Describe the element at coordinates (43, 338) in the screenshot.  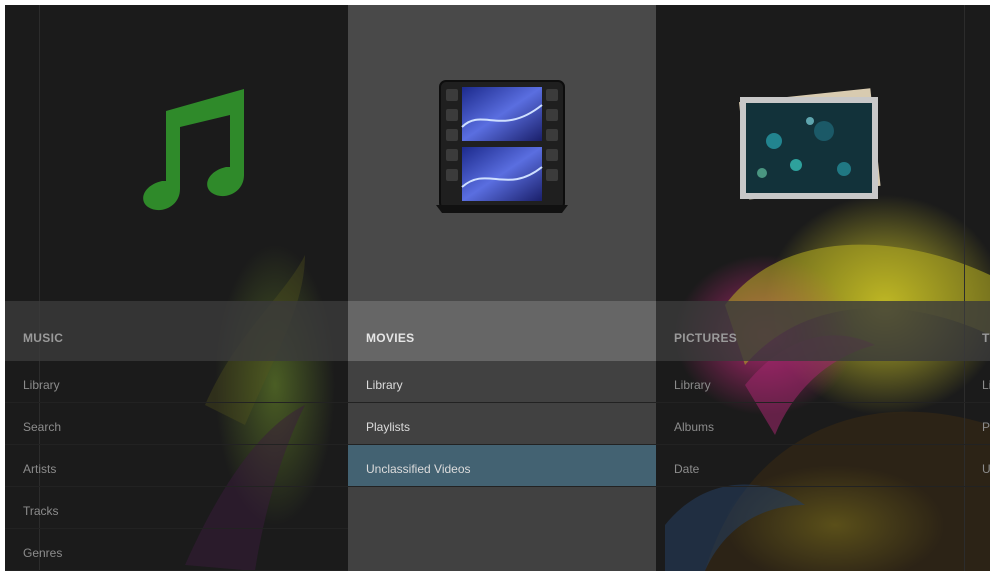
I see `music-title: MUSIC` at that location.